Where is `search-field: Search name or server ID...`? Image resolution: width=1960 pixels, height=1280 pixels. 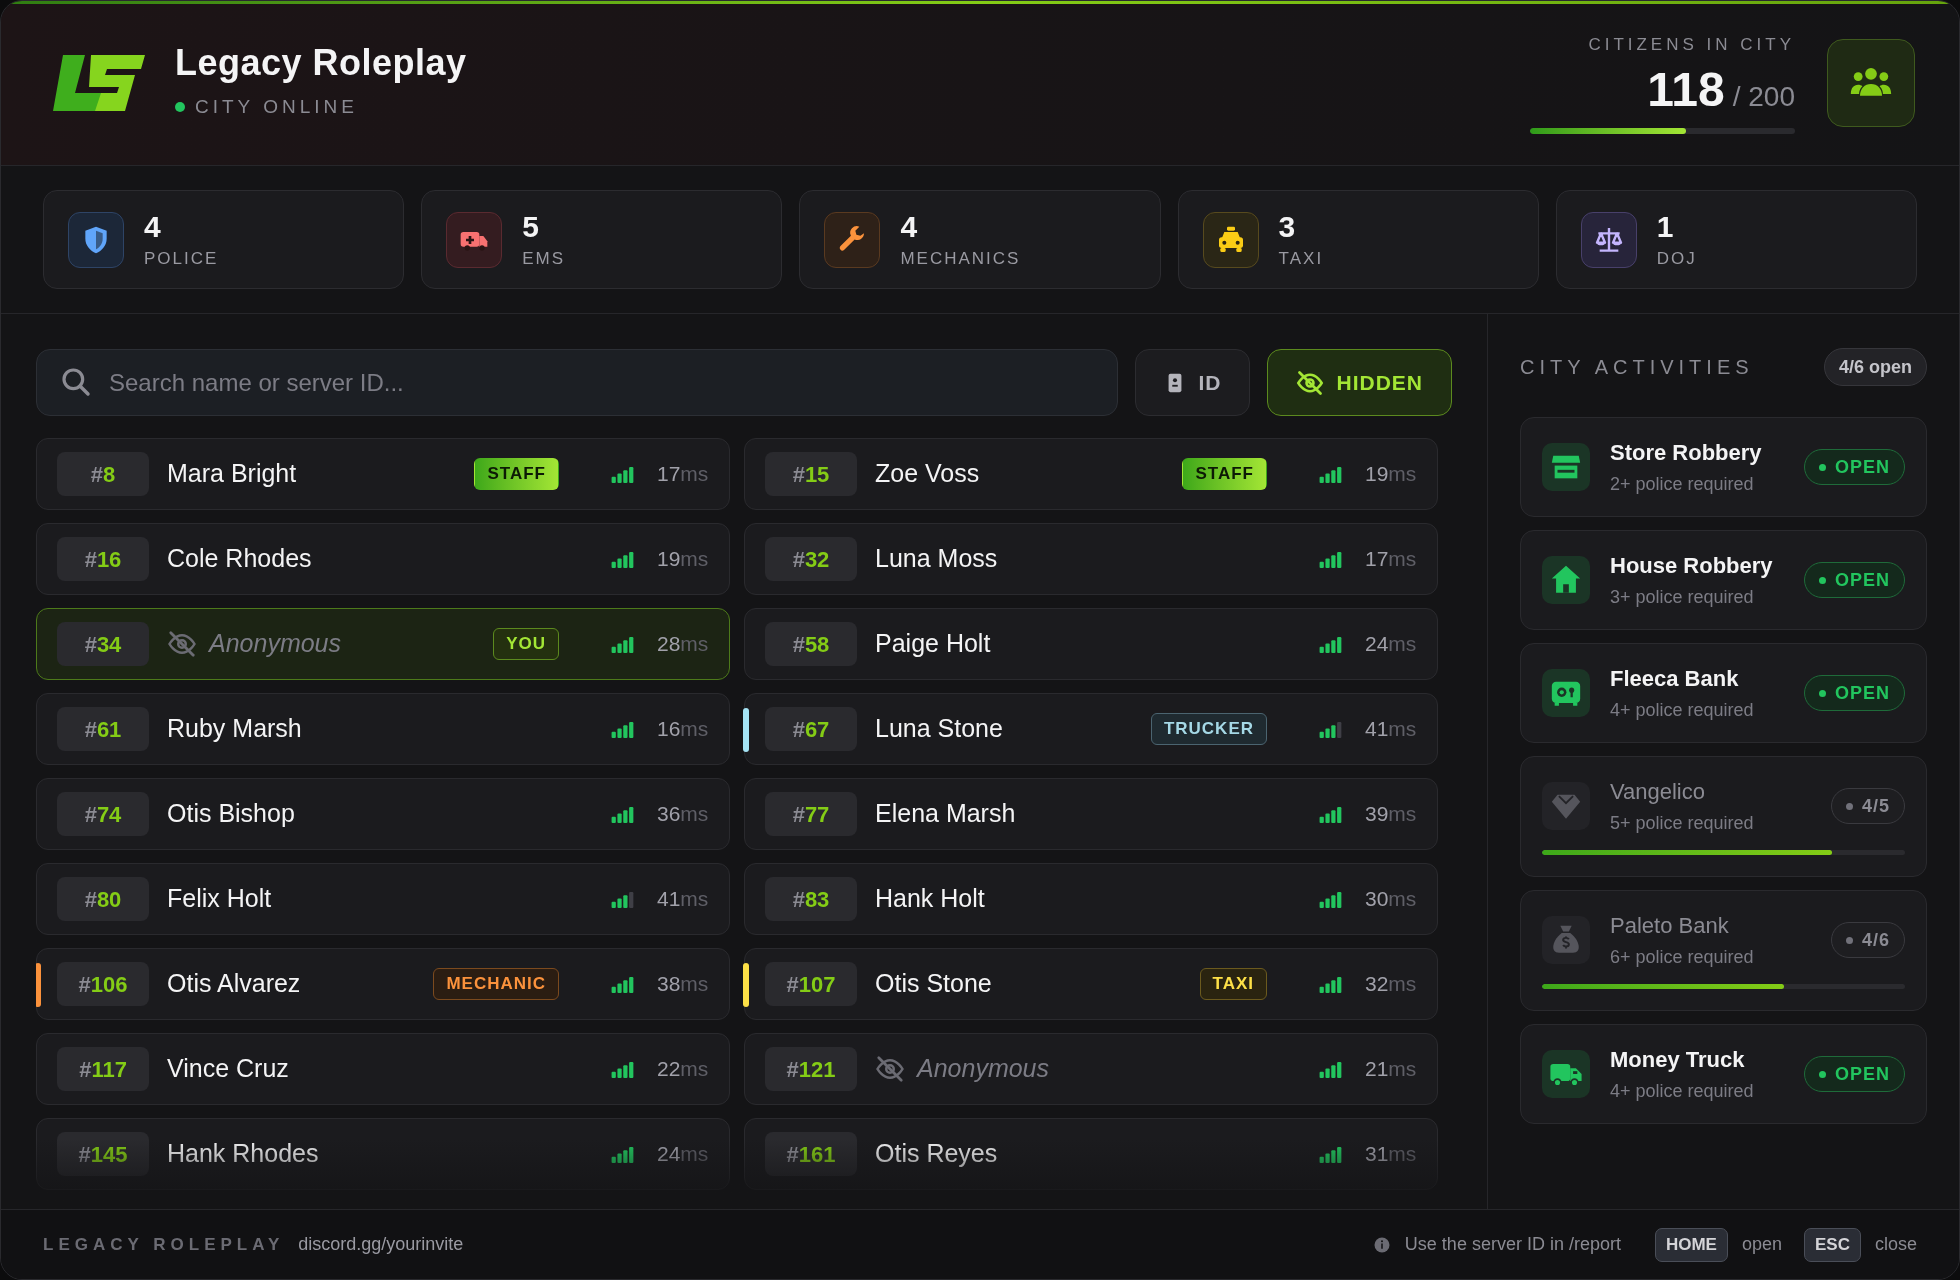
search-field: Search name or server ID... is located at coordinates (577, 382).